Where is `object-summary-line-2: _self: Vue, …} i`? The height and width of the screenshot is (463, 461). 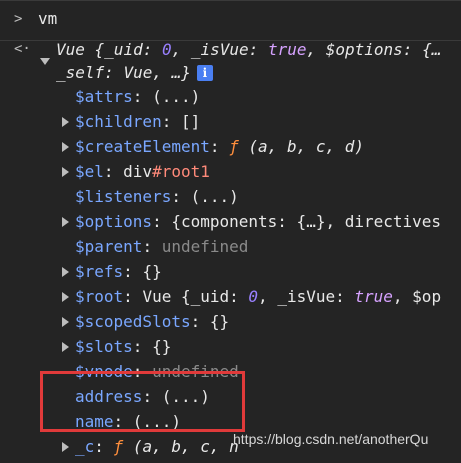
object-summary-line-2: _self: Vue, …} i is located at coordinates (134, 73).